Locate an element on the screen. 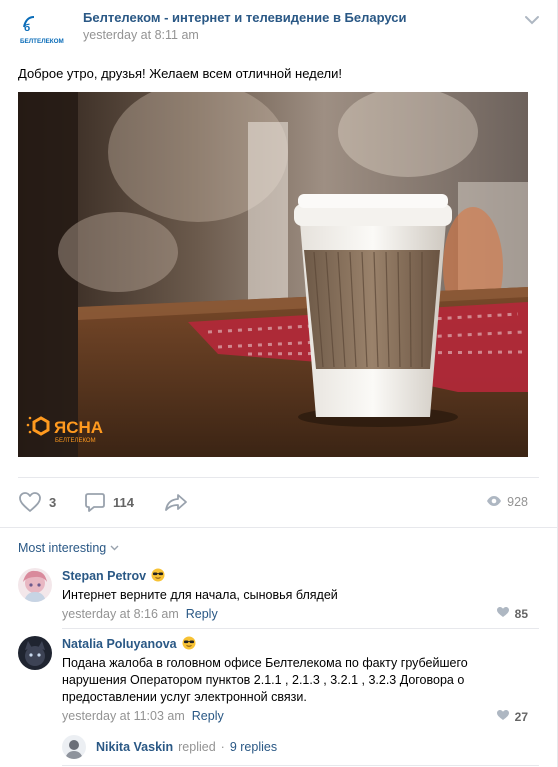  svg-text: ЯСНА is located at coordinates (78, 427).